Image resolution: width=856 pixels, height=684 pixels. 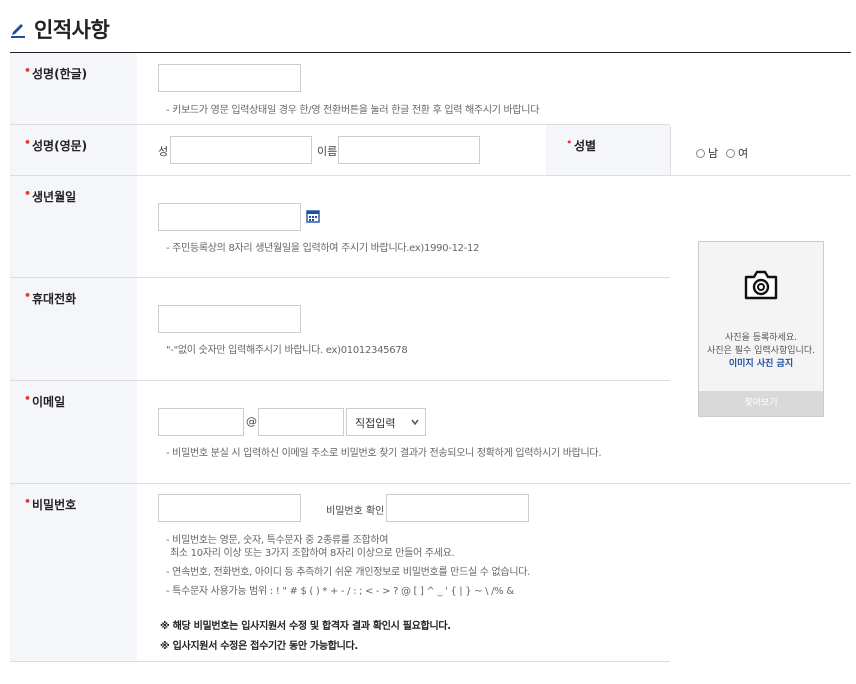 What do you see at coordinates (313, 216) in the screenshot?
I see `calendar-icon` at bounding box center [313, 216].